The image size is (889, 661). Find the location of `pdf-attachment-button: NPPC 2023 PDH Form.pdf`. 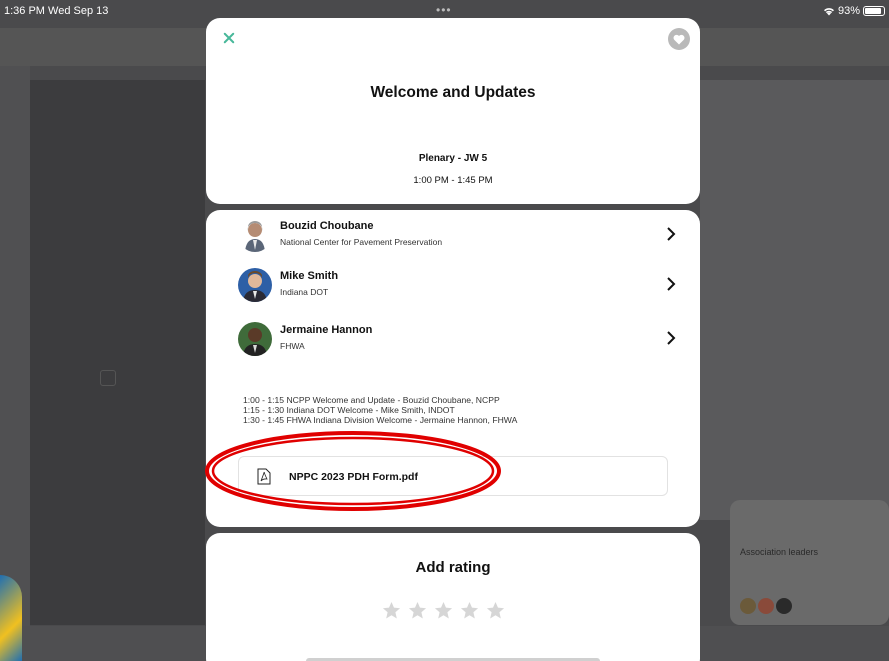

pdf-attachment-button: NPPC 2023 PDH Form.pdf is located at coordinates (453, 476).